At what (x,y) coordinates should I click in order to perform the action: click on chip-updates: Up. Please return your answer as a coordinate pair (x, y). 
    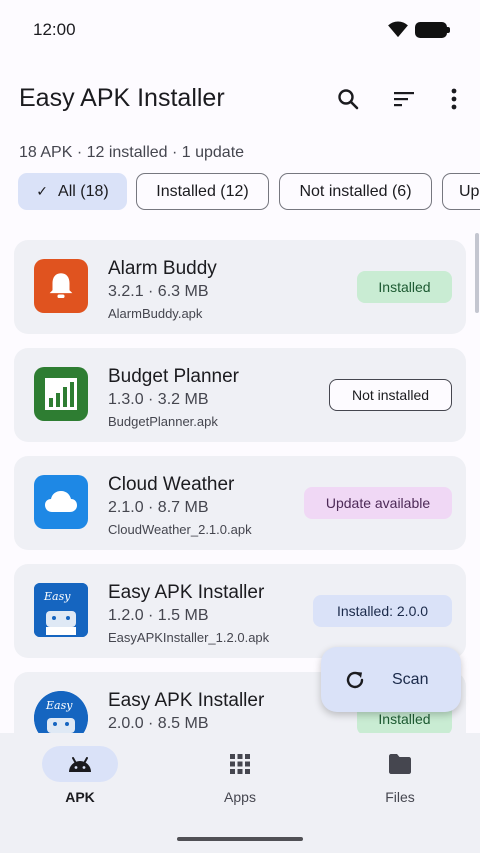
    Looking at the image, I should click on (461, 191).